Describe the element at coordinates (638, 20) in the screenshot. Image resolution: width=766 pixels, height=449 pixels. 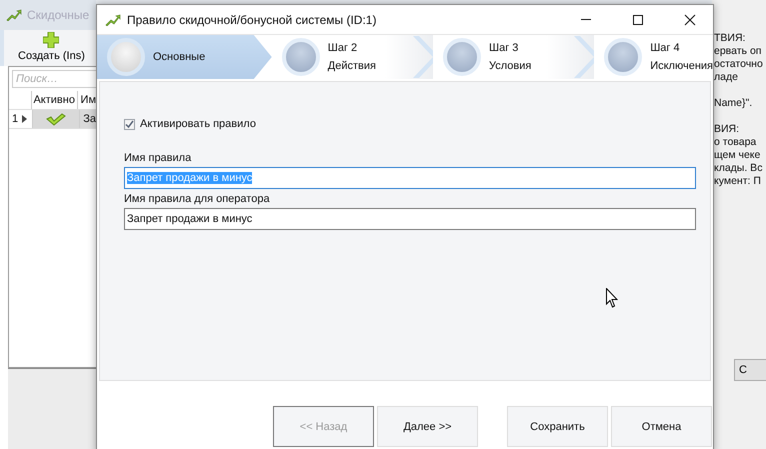
I see `maximize-icon` at that location.